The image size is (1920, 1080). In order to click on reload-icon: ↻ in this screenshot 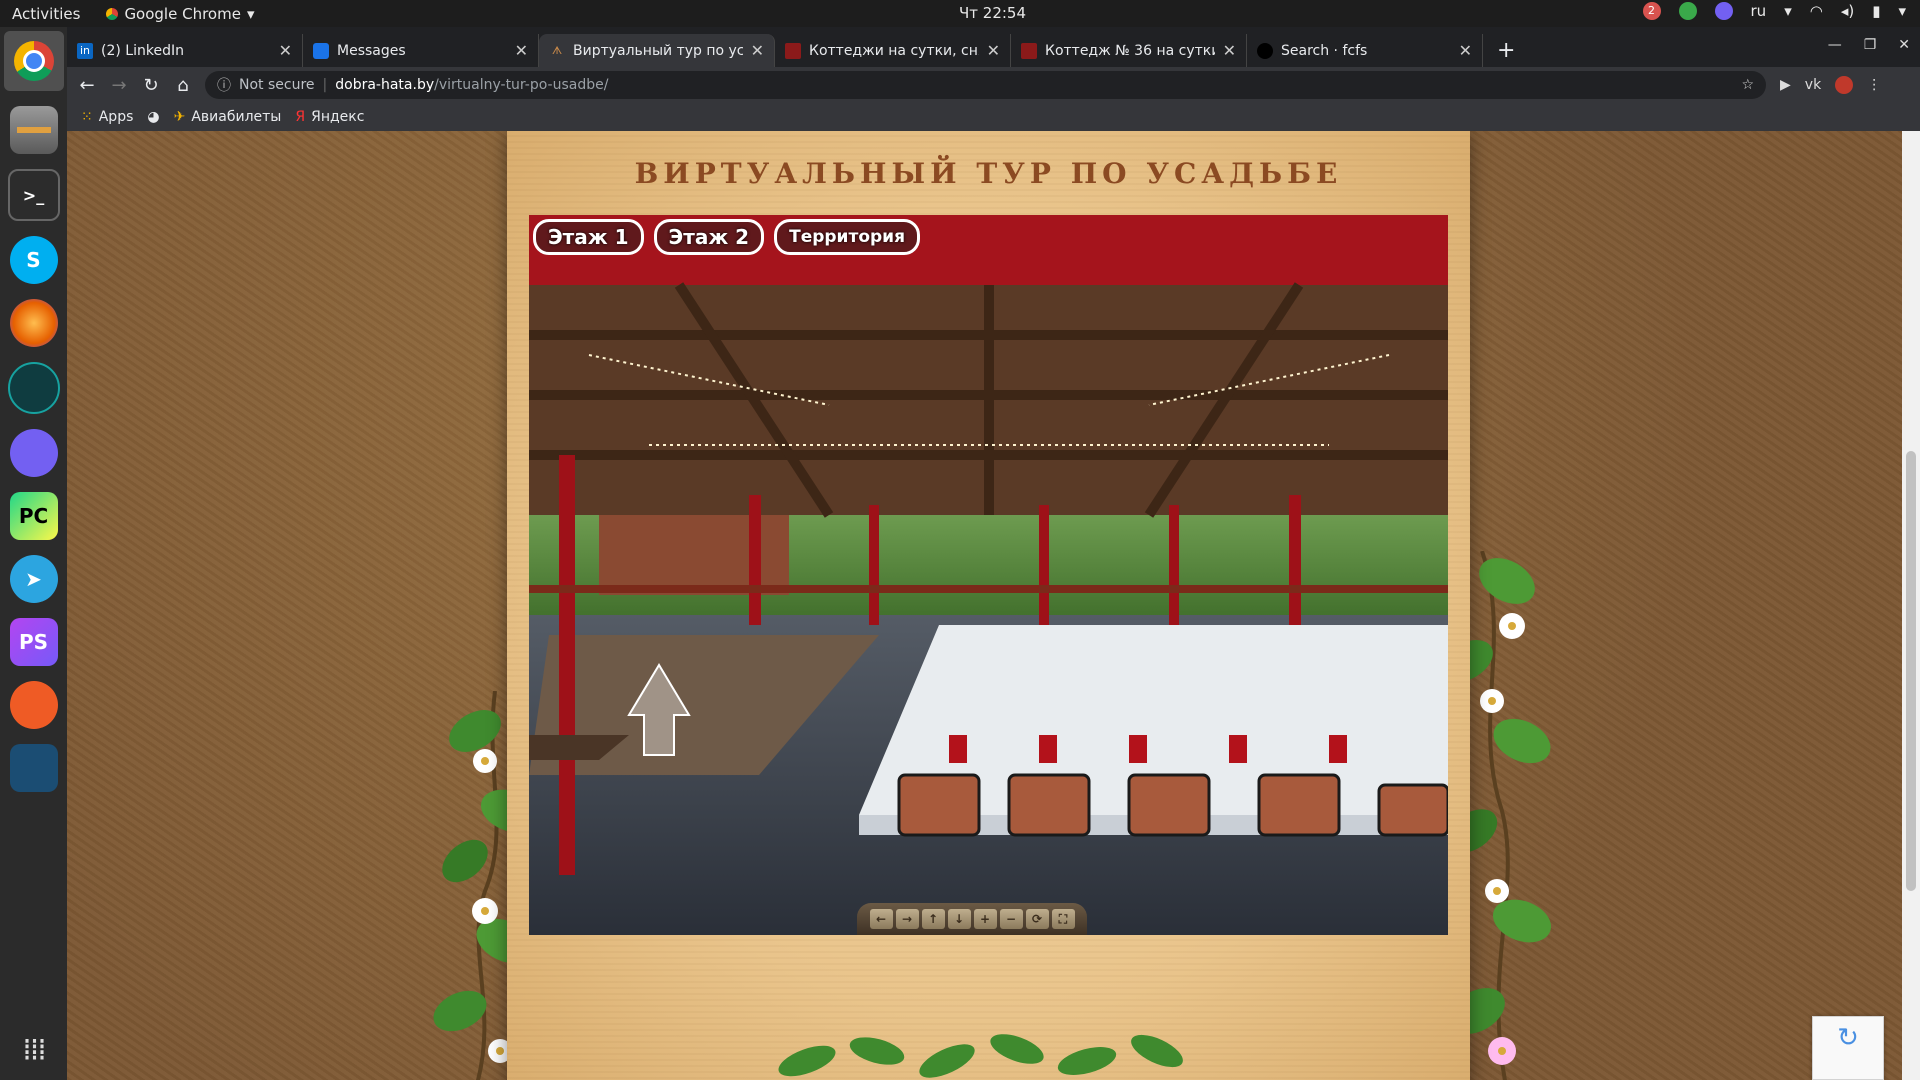, I will do `click(151, 85)`.